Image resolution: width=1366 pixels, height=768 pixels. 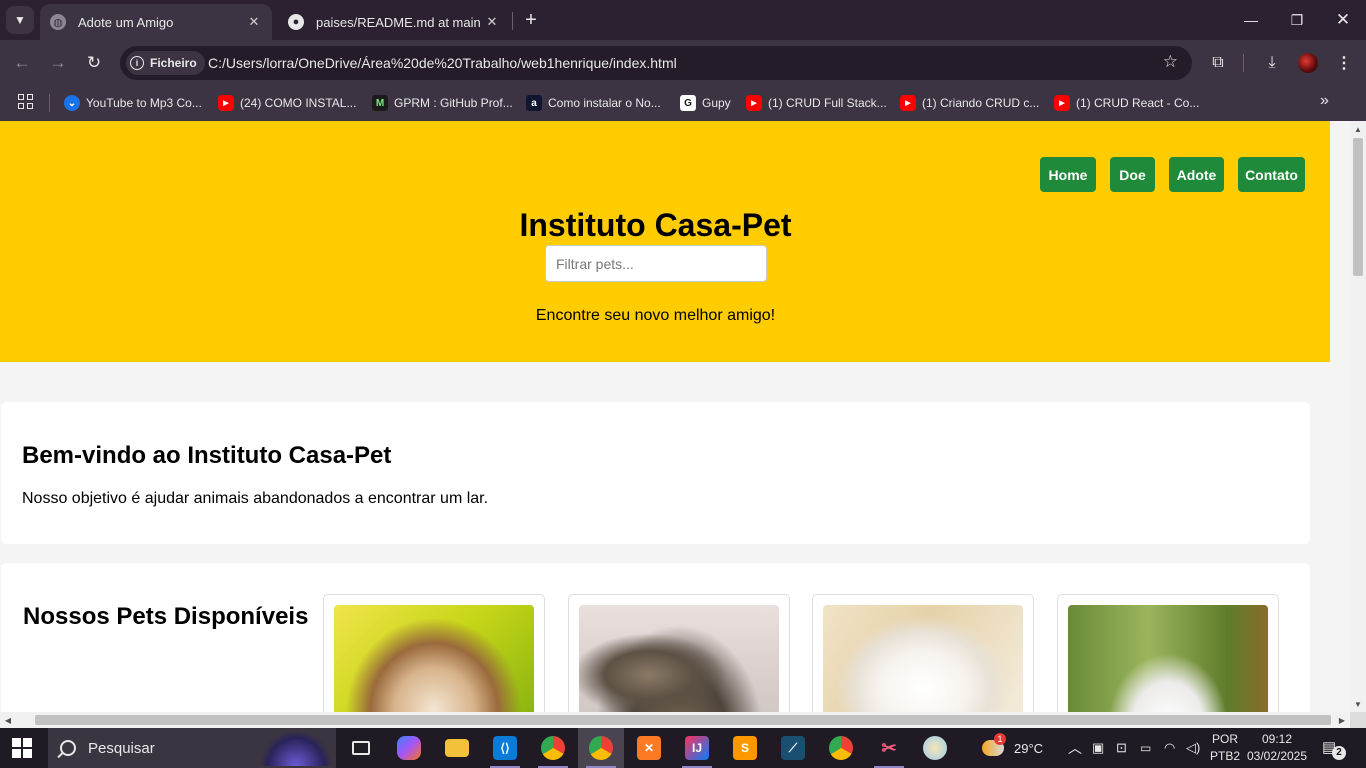 I want to click on a-letter-icon: a, so click(x=534, y=103).